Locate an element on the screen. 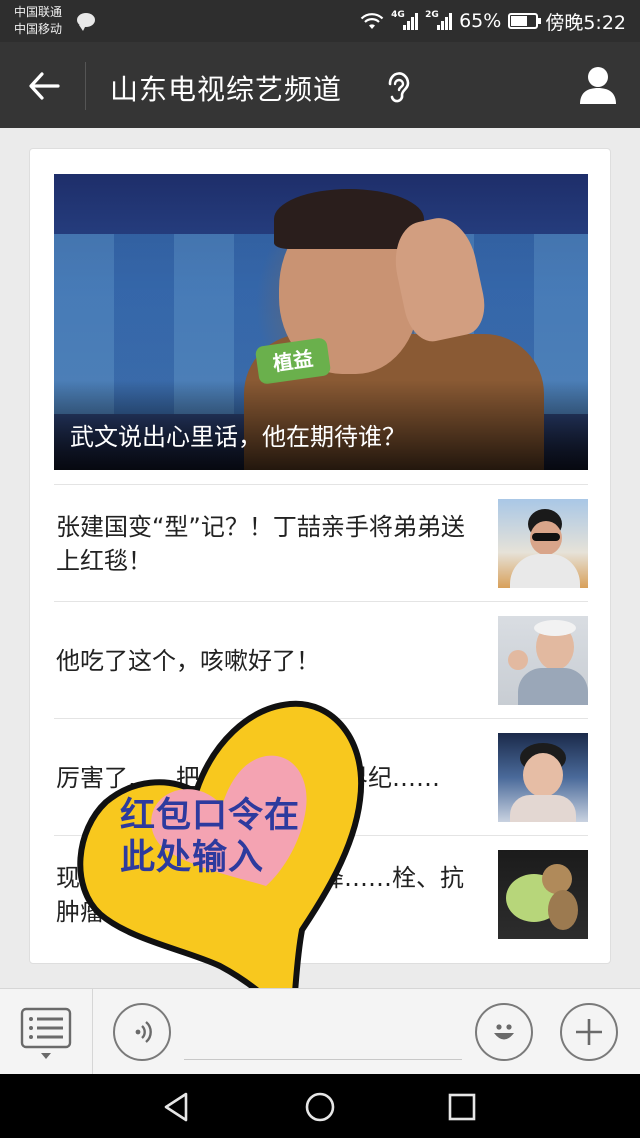 The width and height of the screenshot is (640, 1138). signal-icon-2: 2G is located at coordinates (439, 20).